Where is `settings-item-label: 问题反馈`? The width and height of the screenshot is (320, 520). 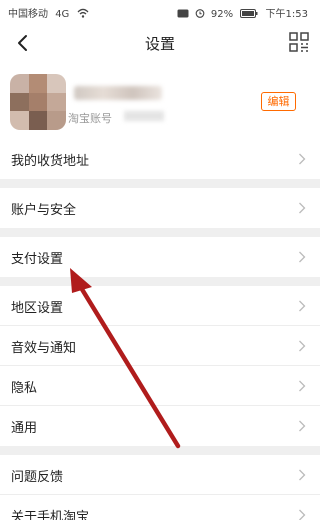
settings-item-label: 问题反馈 is located at coordinates (37, 477).